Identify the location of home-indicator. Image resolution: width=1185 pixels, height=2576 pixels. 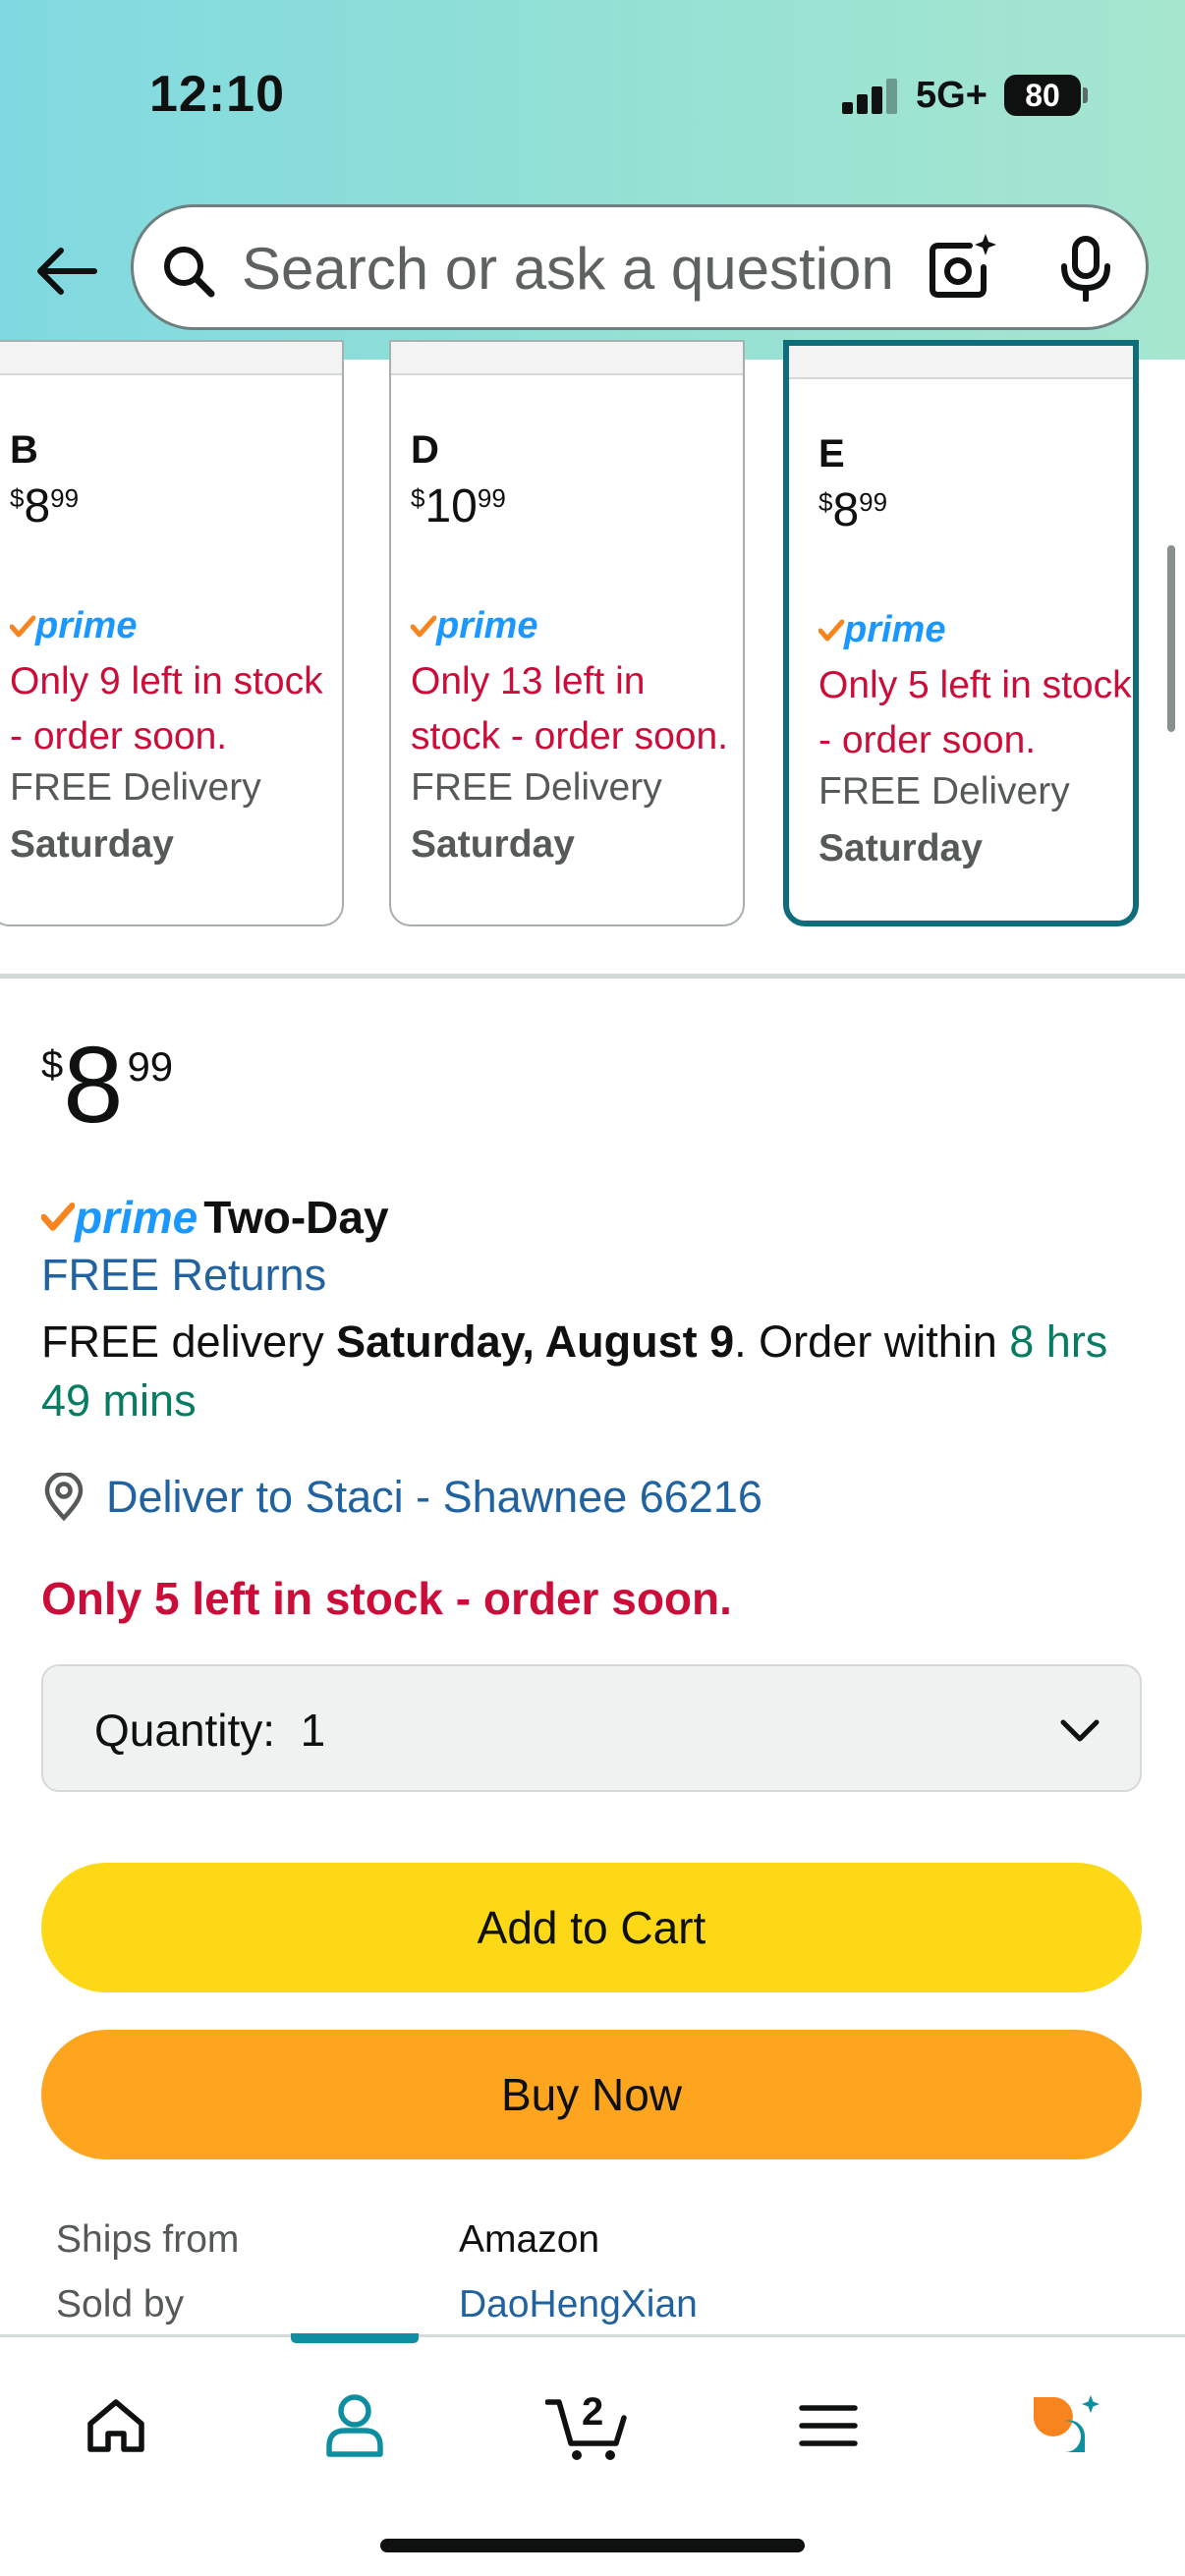
(592, 2545).